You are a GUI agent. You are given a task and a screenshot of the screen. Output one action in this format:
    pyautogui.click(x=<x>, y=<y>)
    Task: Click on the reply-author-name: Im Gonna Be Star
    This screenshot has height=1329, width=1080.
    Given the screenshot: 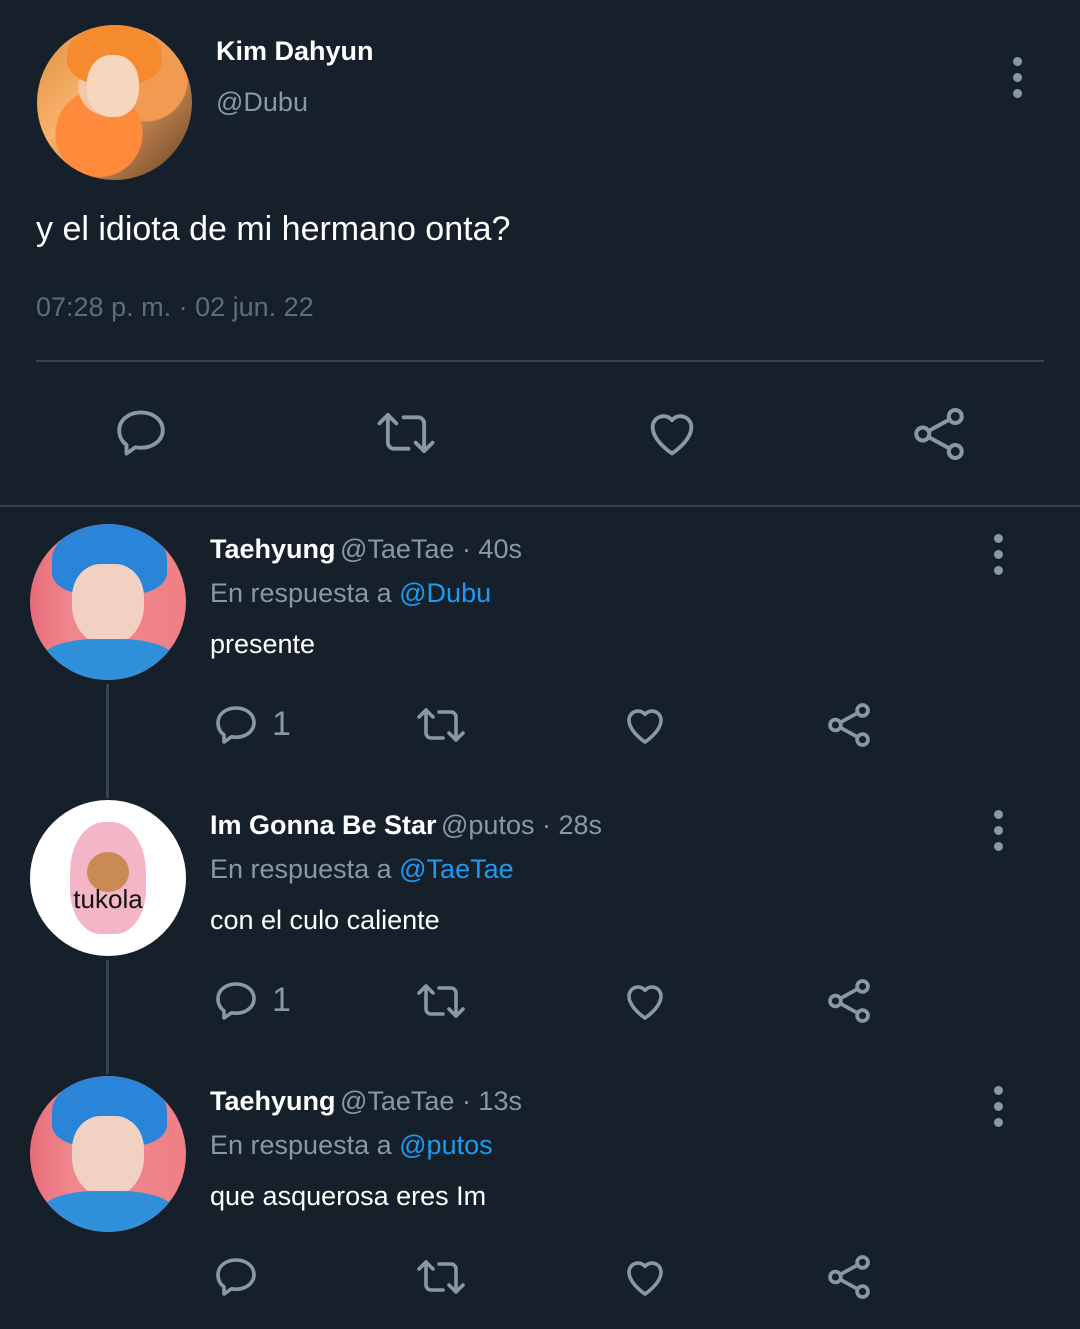 What is the action you would take?
    pyautogui.click(x=323, y=825)
    